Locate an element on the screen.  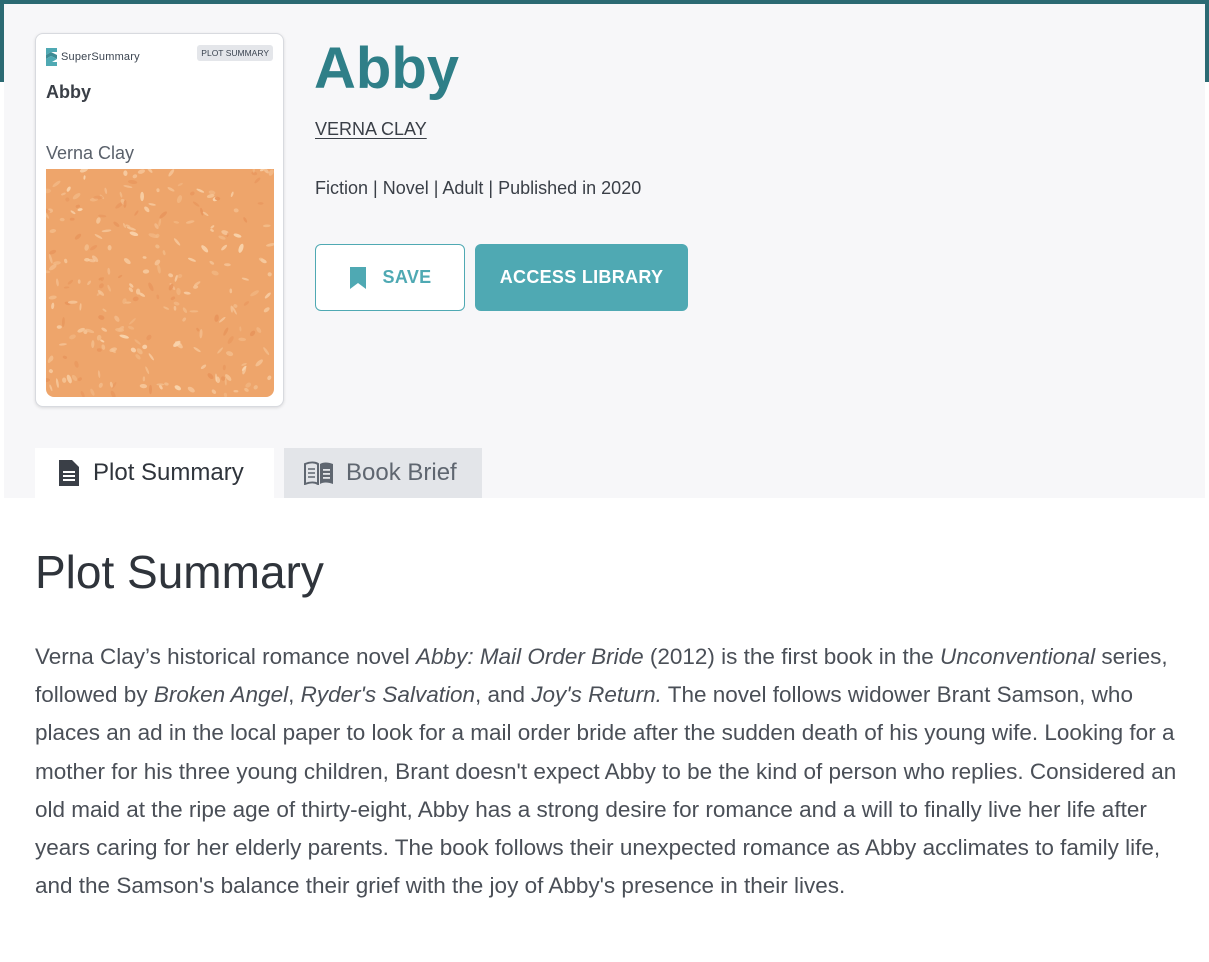
open-book-icon is located at coordinates (318, 473).